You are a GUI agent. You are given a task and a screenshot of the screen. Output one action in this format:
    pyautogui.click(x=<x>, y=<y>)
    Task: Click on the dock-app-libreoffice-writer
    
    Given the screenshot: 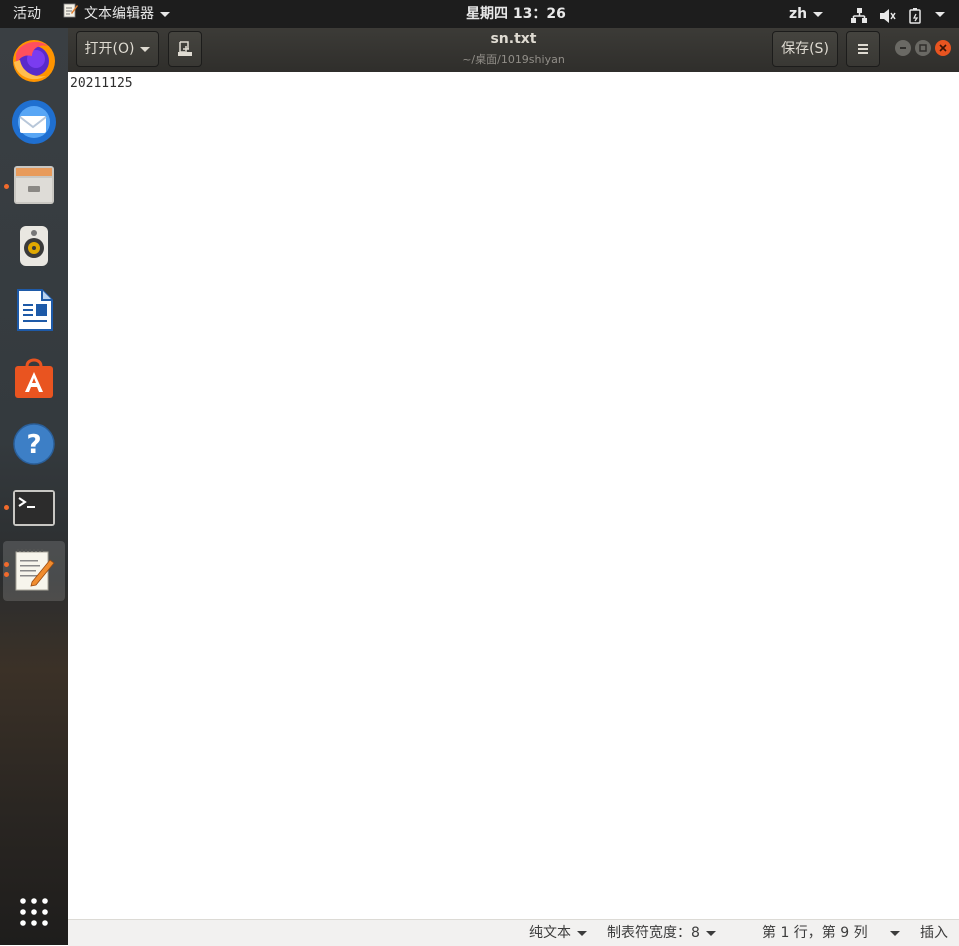 What is the action you would take?
    pyautogui.click(x=34, y=310)
    